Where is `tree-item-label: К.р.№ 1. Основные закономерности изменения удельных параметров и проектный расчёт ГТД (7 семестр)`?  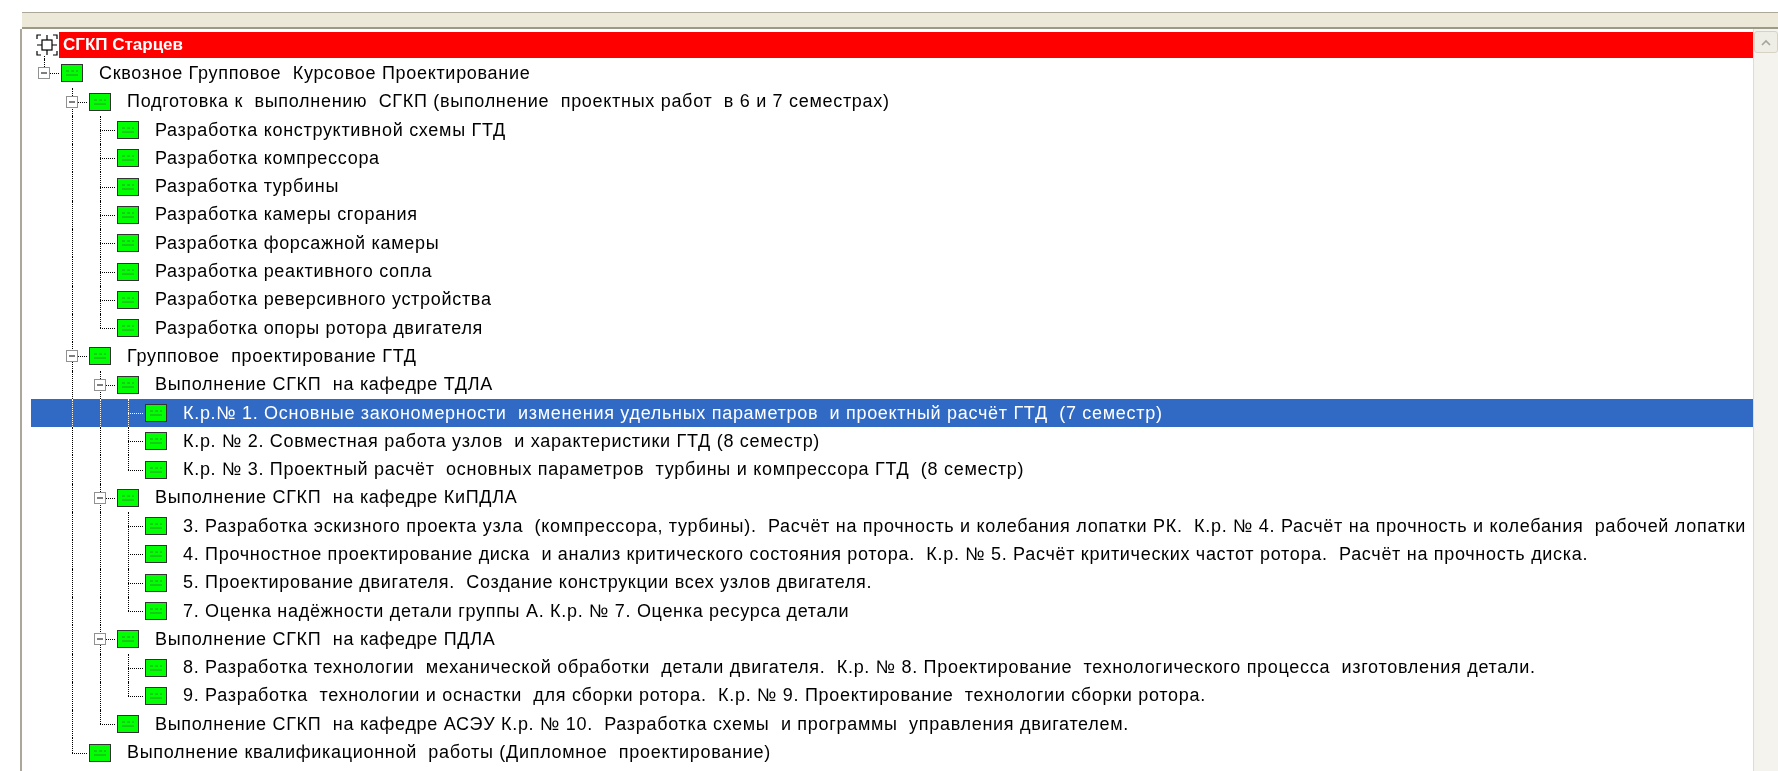 tree-item-label: К.р.№ 1. Основные закономерности изменения удельных параметров и проектный расчёт ГТД (7 семестр) is located at coordinates (673, 413).